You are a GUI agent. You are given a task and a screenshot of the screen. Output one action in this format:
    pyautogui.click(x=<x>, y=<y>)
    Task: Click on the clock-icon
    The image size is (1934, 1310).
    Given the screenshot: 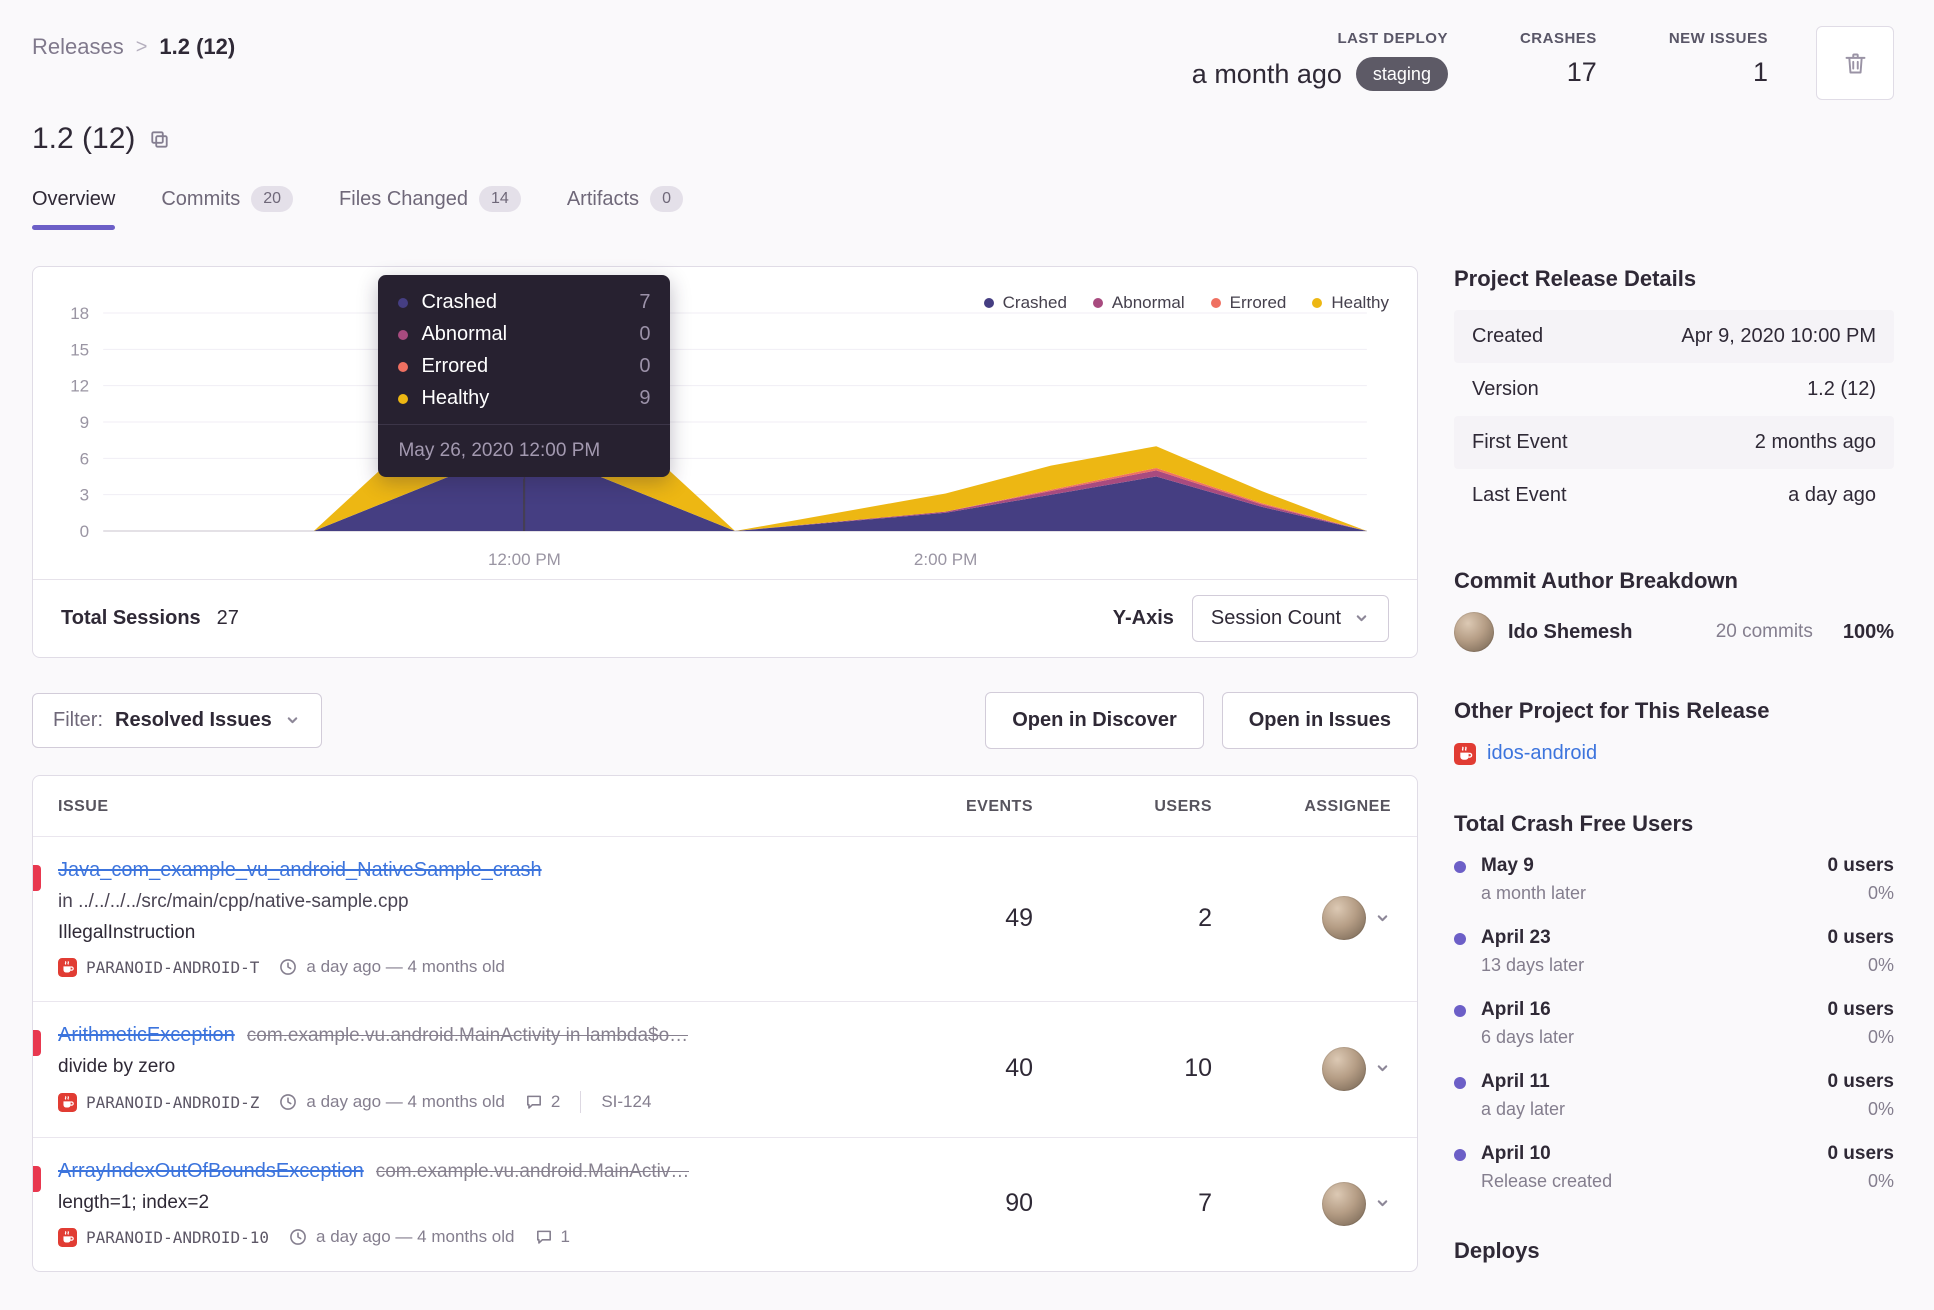 What is the action you would take?
    pyautogui.click(x=288, y=967)
    